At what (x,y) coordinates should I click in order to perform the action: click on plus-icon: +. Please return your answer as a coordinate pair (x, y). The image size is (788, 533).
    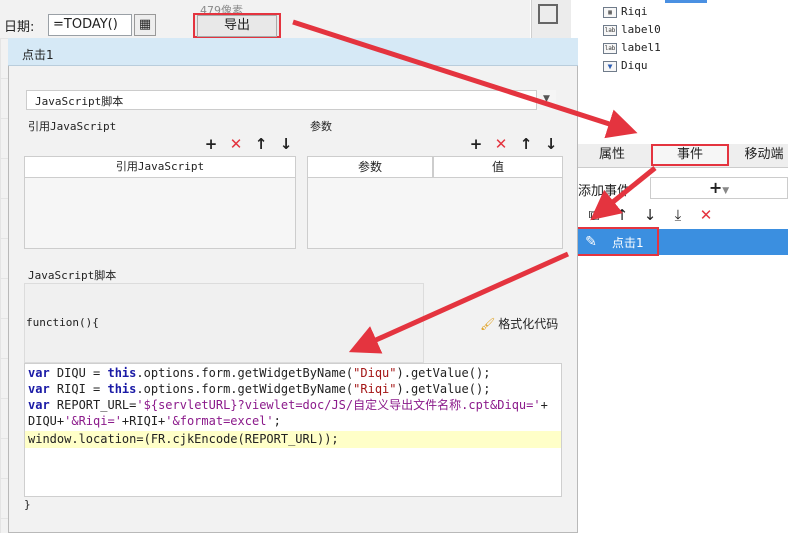
    Looking at the image, I should click on (715, 187).